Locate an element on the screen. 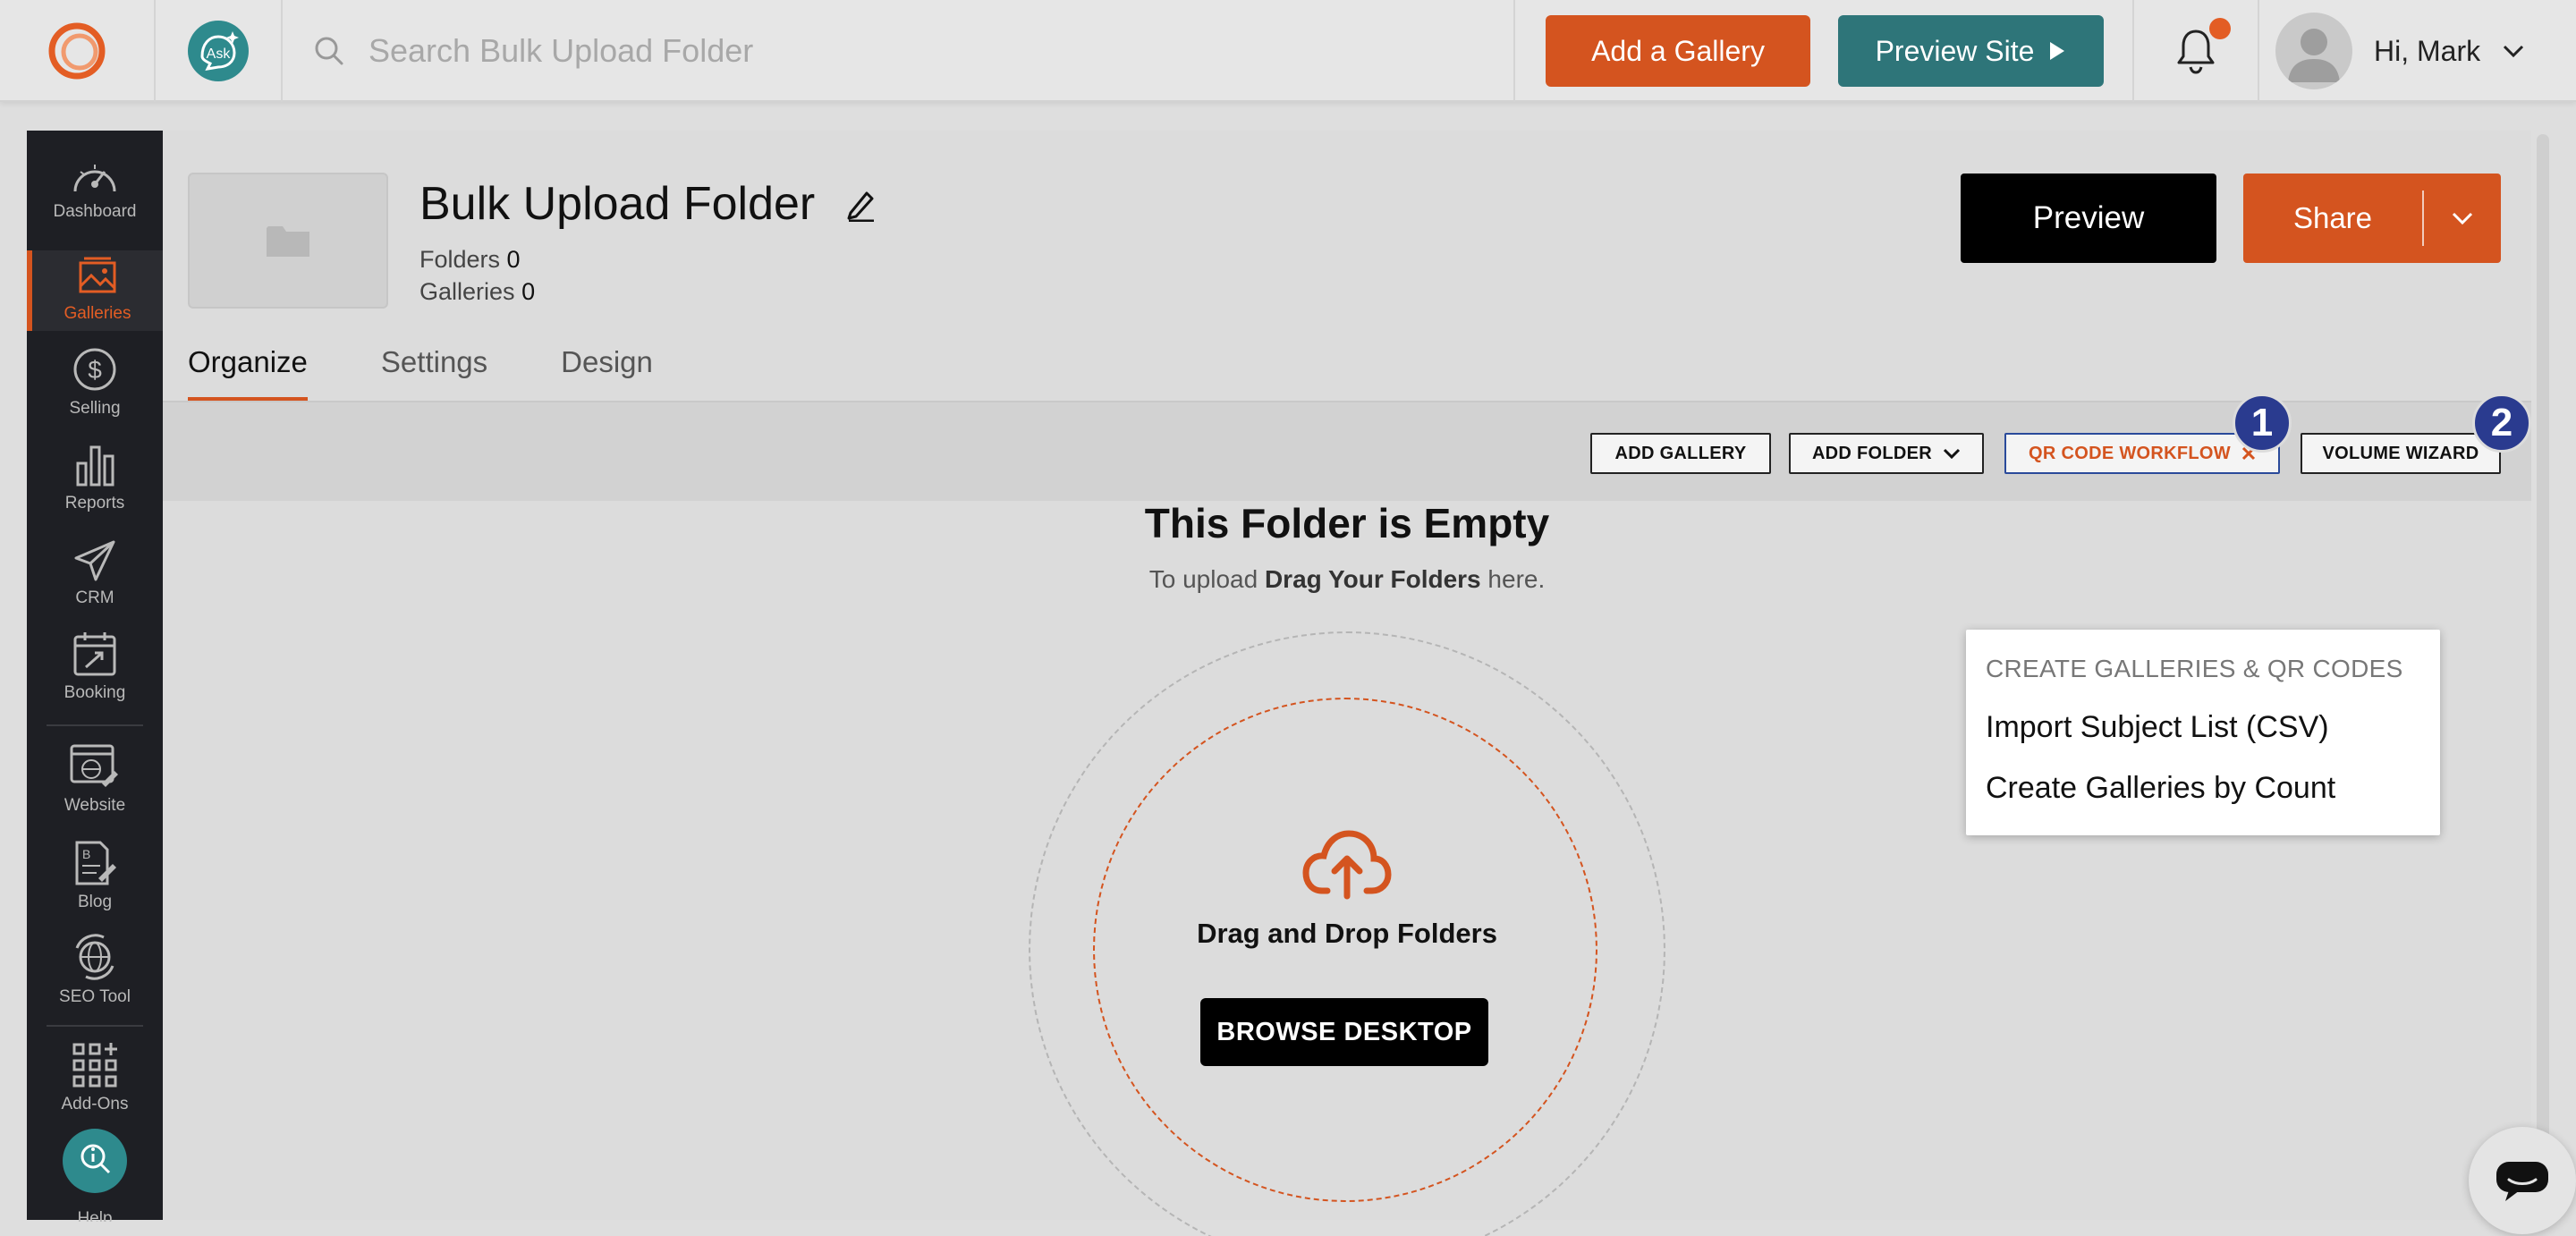 The width and height of the screenshot is (2576, 1236). sidebar-item-galleries: Galleries is located at coordinates (95, 290).